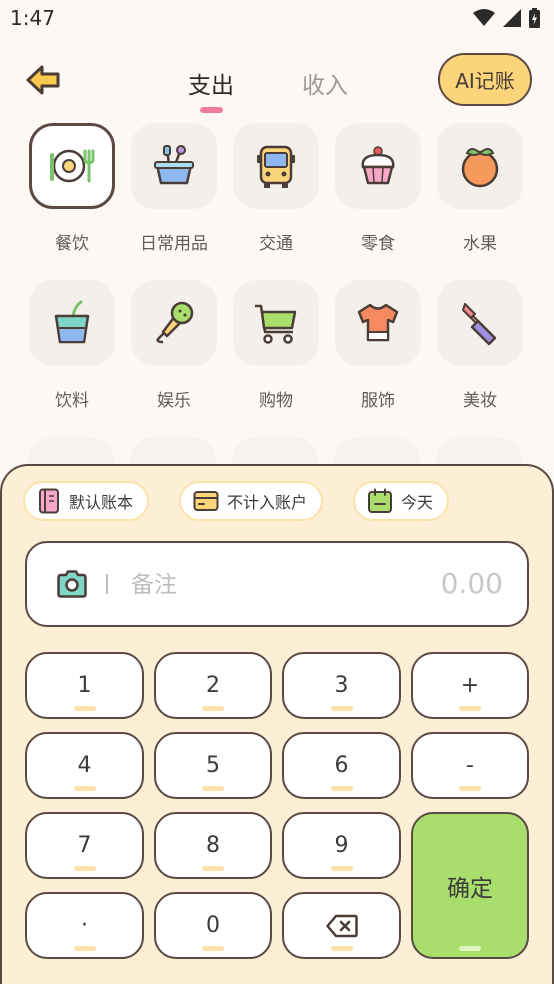  I want to click on category-label: 交通, so click(276, 244).